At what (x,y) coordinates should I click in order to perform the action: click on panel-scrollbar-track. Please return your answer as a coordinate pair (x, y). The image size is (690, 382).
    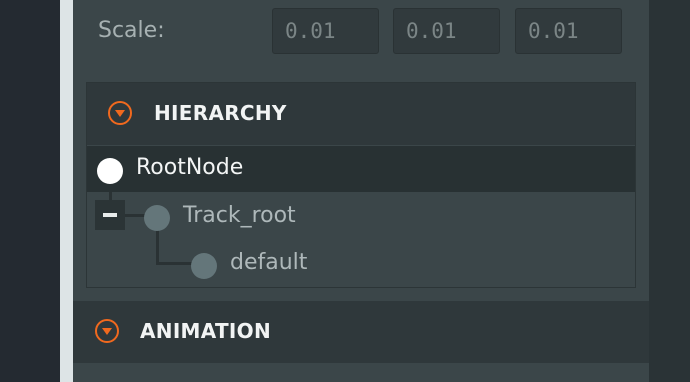
    Looking at the image, I should click on (669, 191).